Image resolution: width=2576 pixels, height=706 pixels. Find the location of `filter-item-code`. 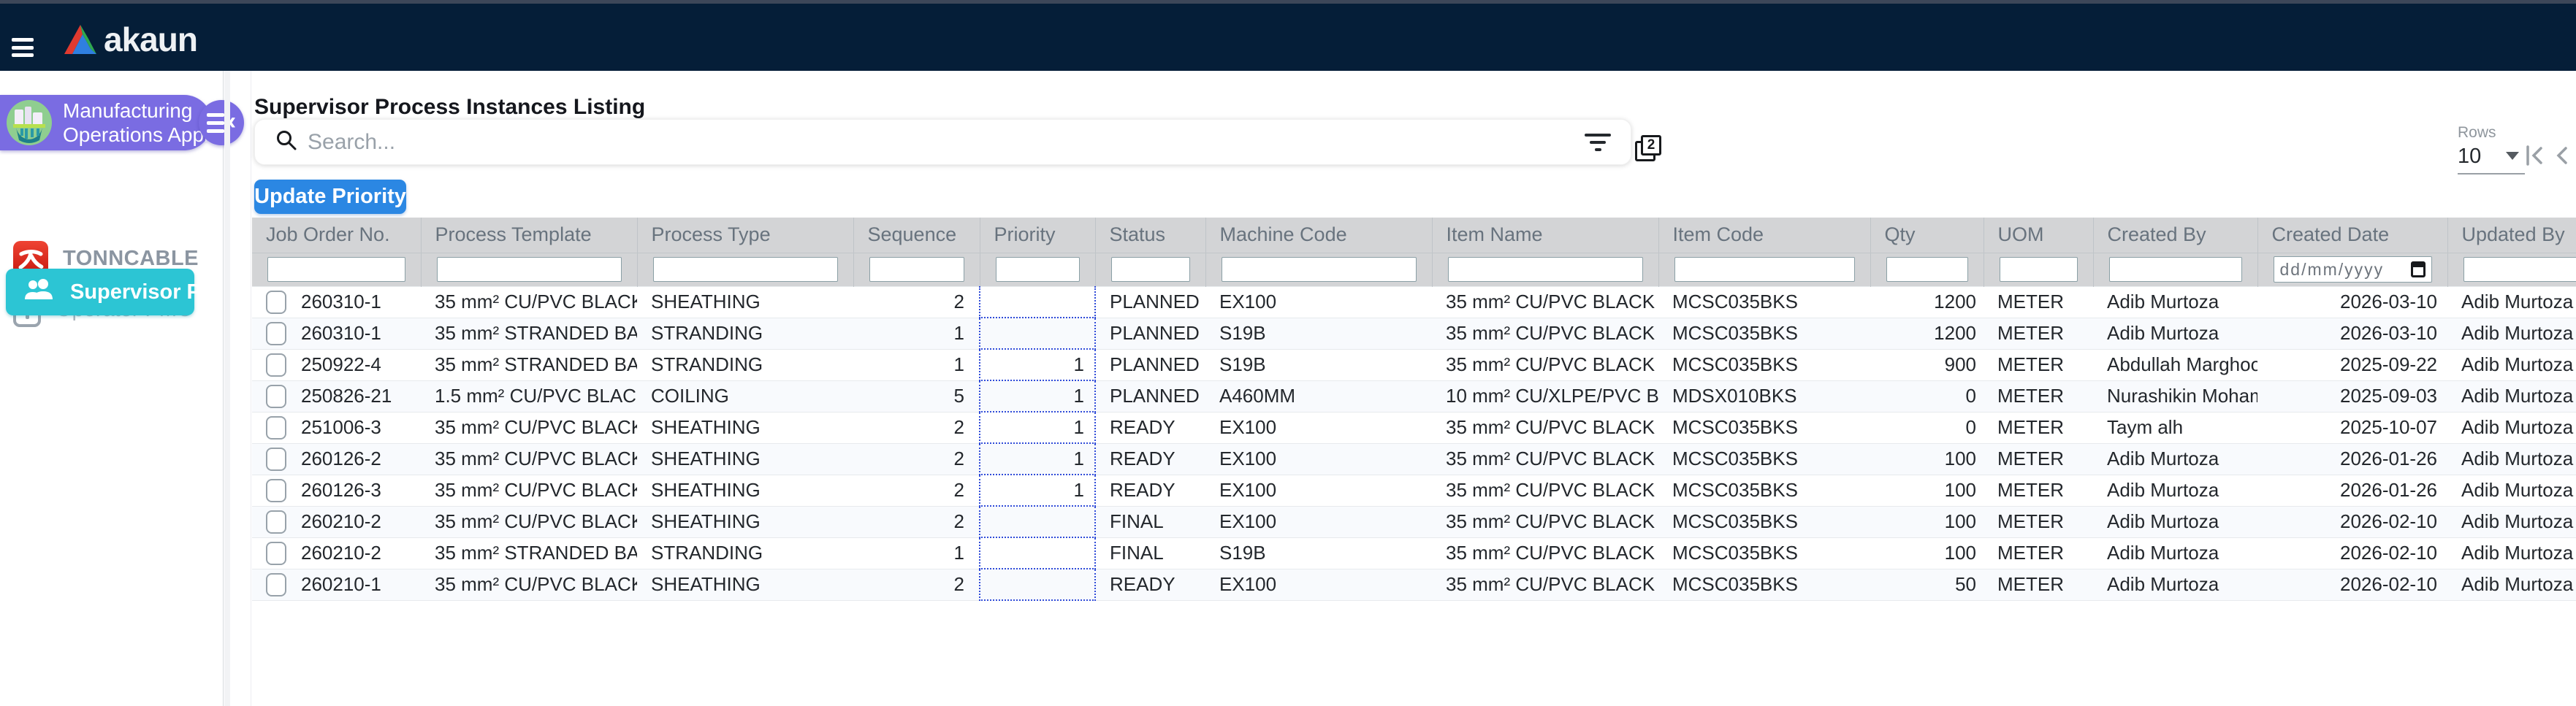

filter-item-code is located at coordinates (1765, 269).